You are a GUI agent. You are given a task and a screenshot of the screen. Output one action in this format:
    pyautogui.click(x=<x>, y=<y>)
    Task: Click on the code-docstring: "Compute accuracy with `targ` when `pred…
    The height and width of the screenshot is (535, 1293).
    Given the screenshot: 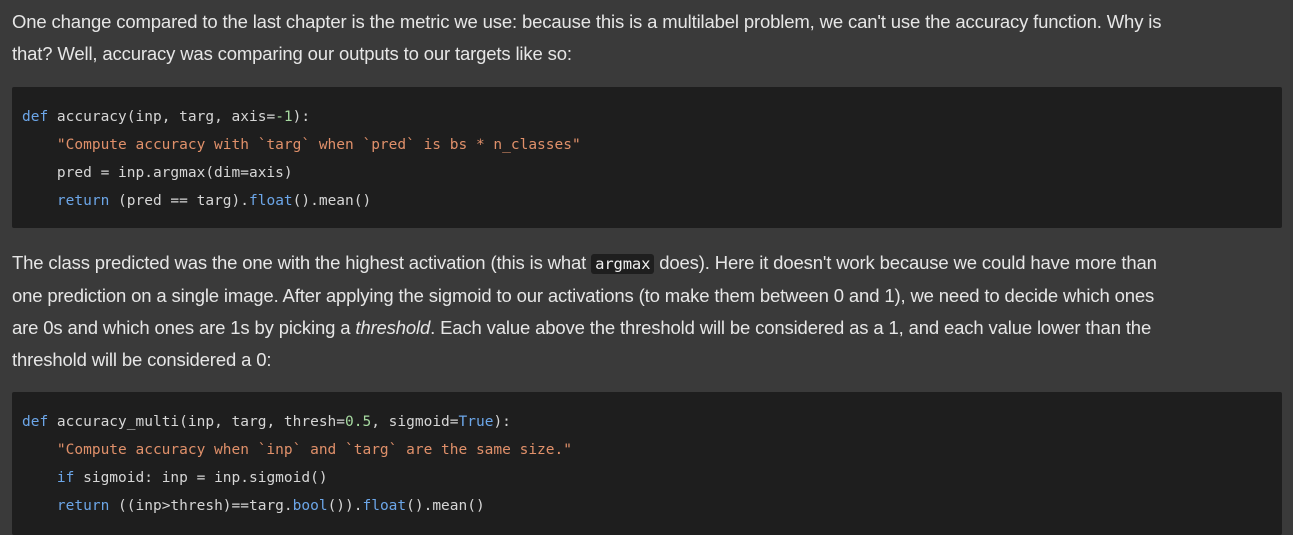 What is the action you would take?
    pyautogui.click(x=318, y=145)
    